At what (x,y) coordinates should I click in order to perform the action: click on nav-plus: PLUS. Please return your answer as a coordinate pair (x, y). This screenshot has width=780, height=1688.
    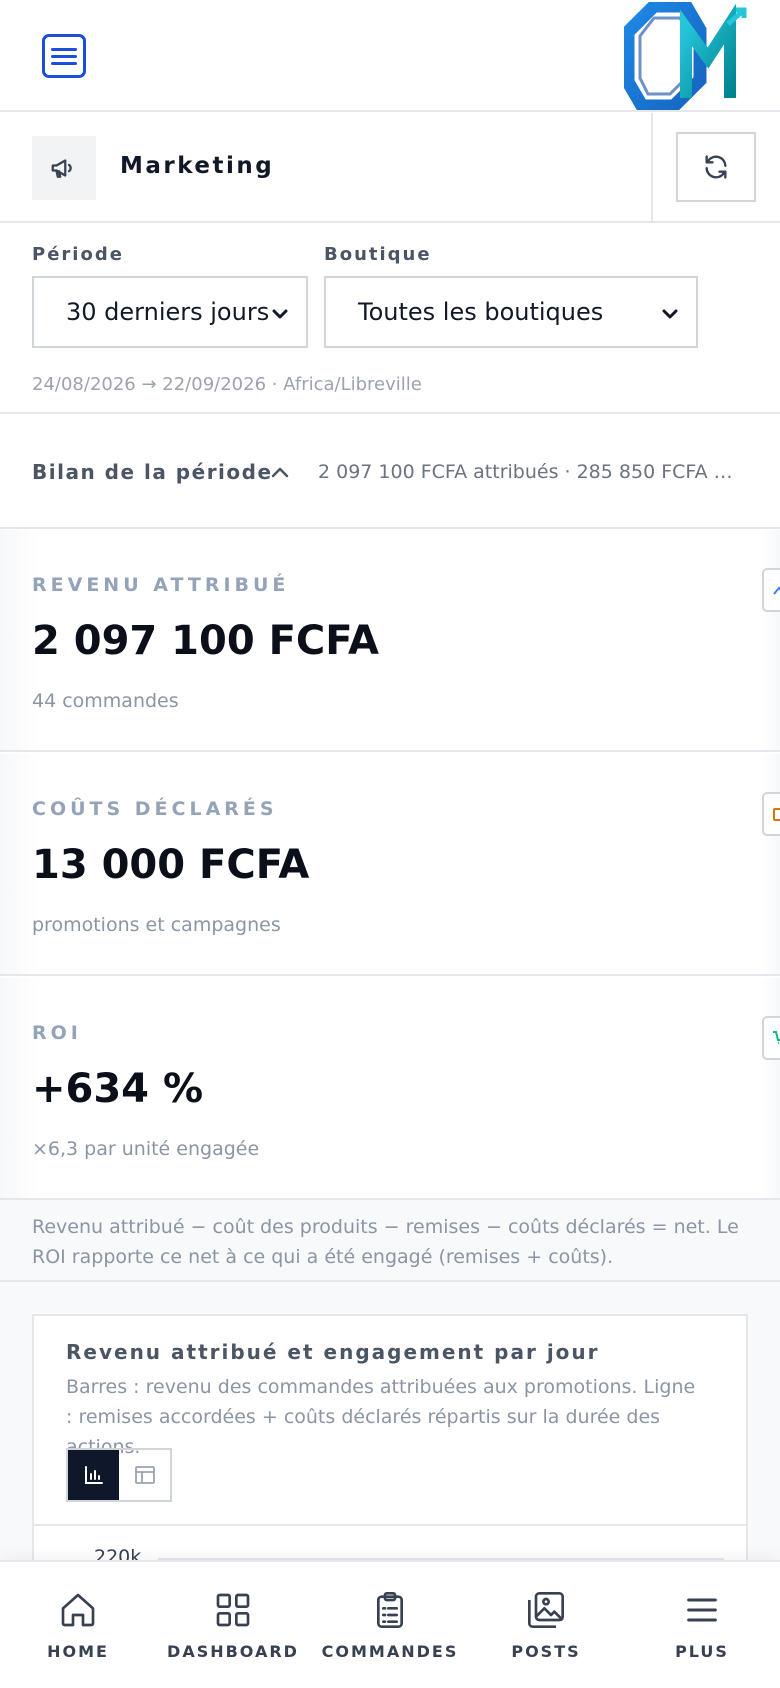
    Looking at the image, I should click on (702, 1625).